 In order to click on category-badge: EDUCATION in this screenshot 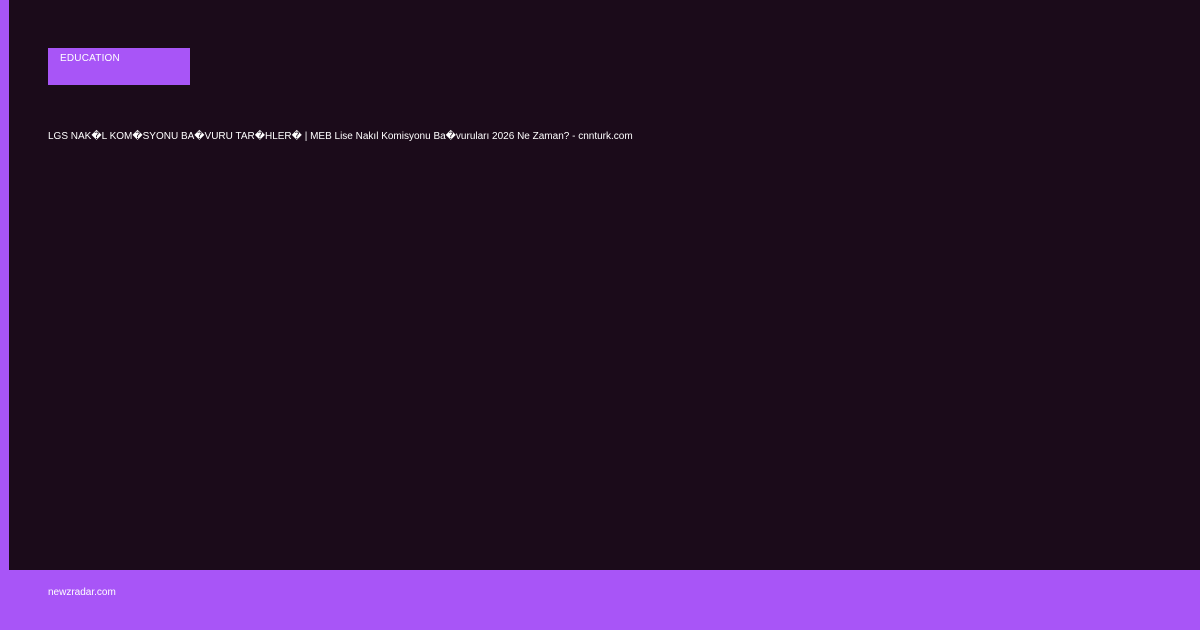, I will do `click(119, 66)`.